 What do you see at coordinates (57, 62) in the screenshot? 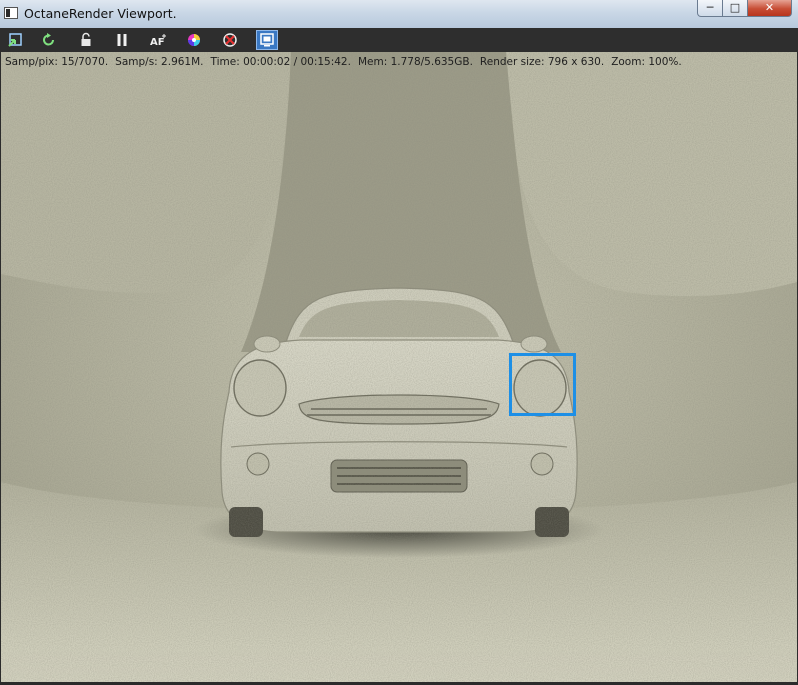
I see `samples-per-pixel: Samp/pix: 15/7070.` at bounding box center [57, 62].